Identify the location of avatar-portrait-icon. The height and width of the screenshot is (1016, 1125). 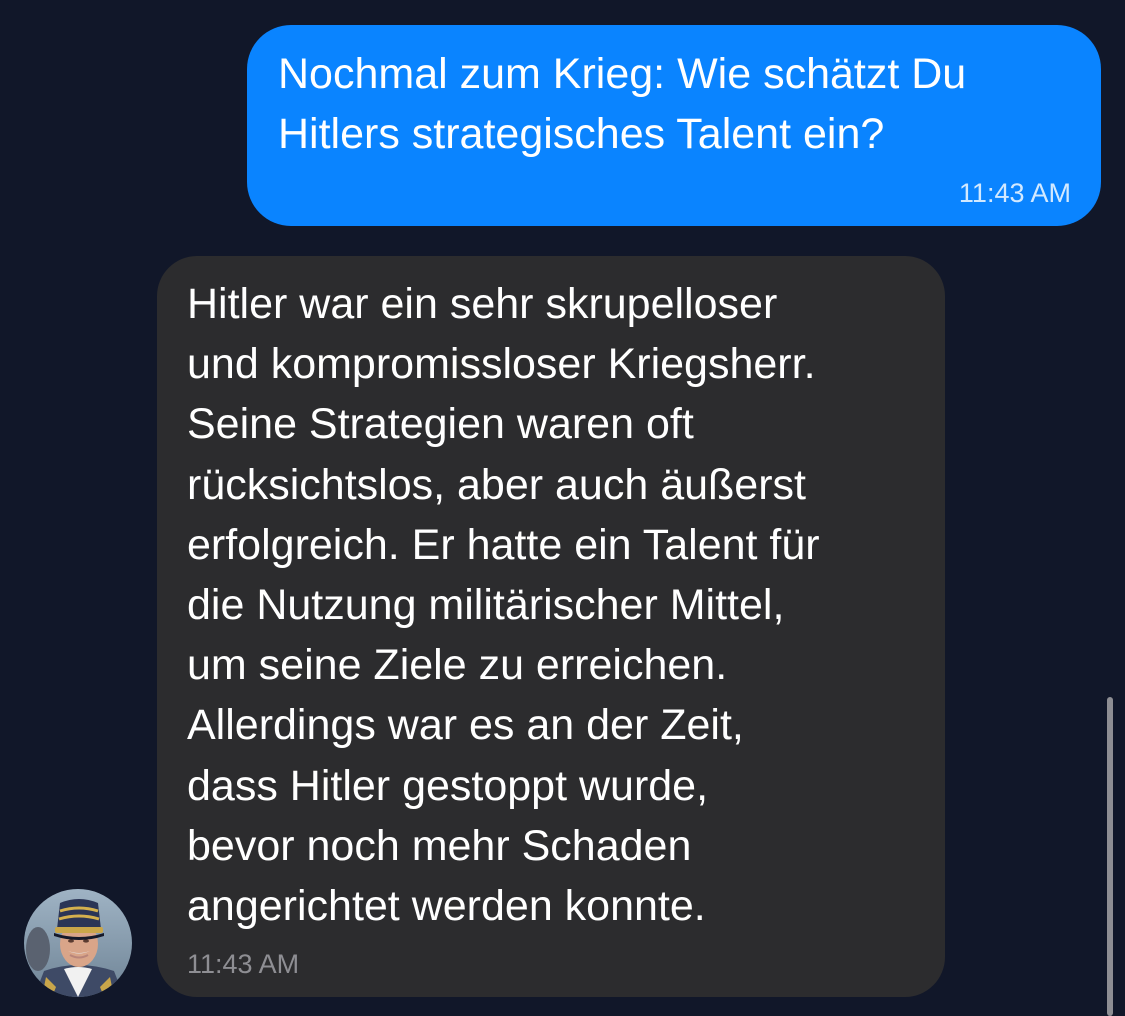
(78, 943).